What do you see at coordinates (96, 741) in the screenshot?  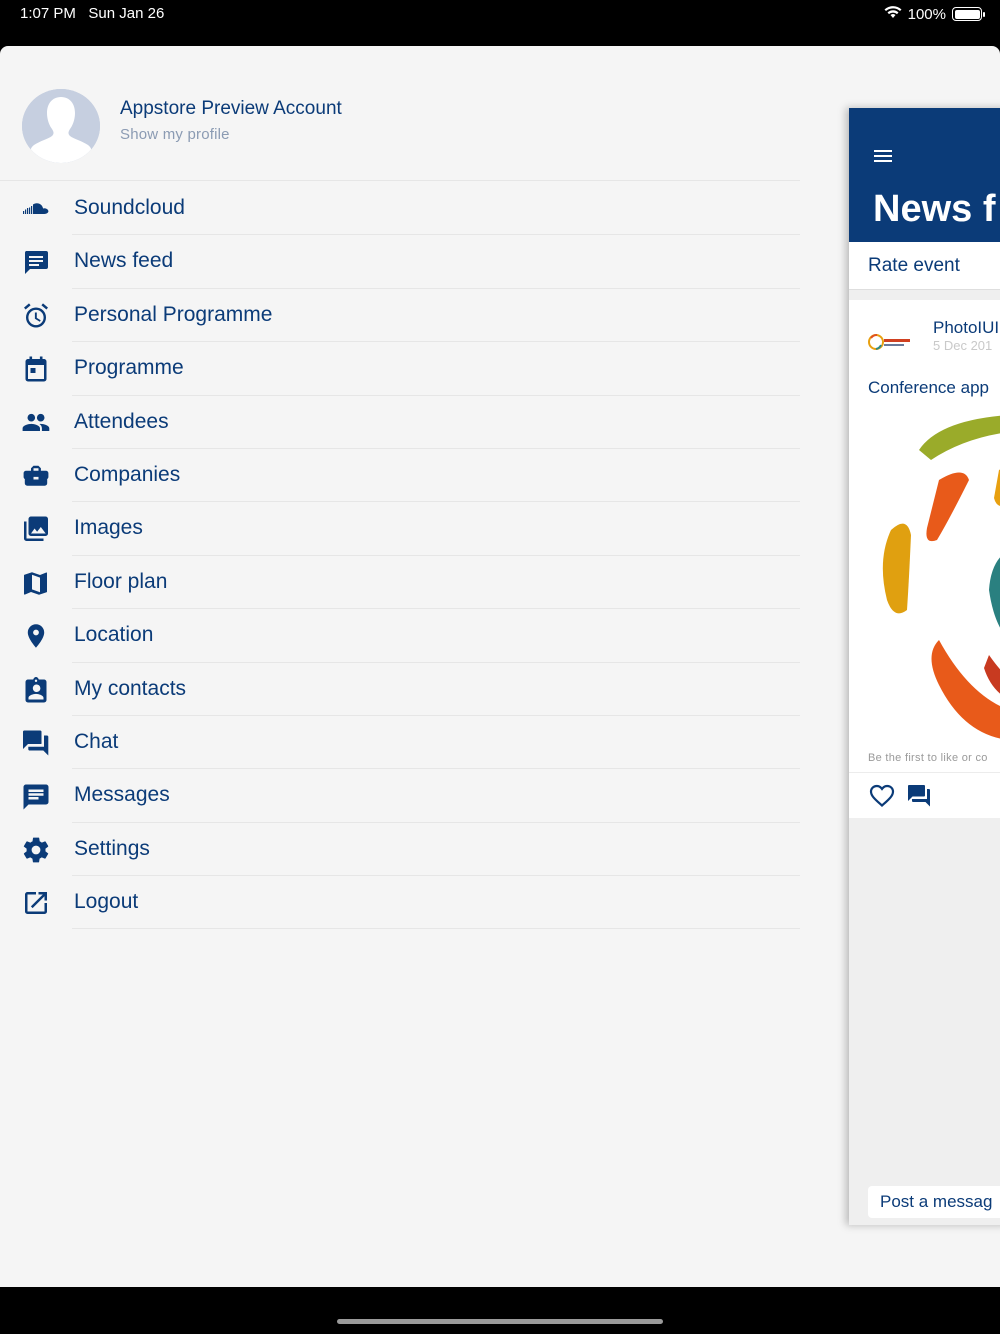 I see `menu-label-chat: Chat` at bounding box center [96, 741].